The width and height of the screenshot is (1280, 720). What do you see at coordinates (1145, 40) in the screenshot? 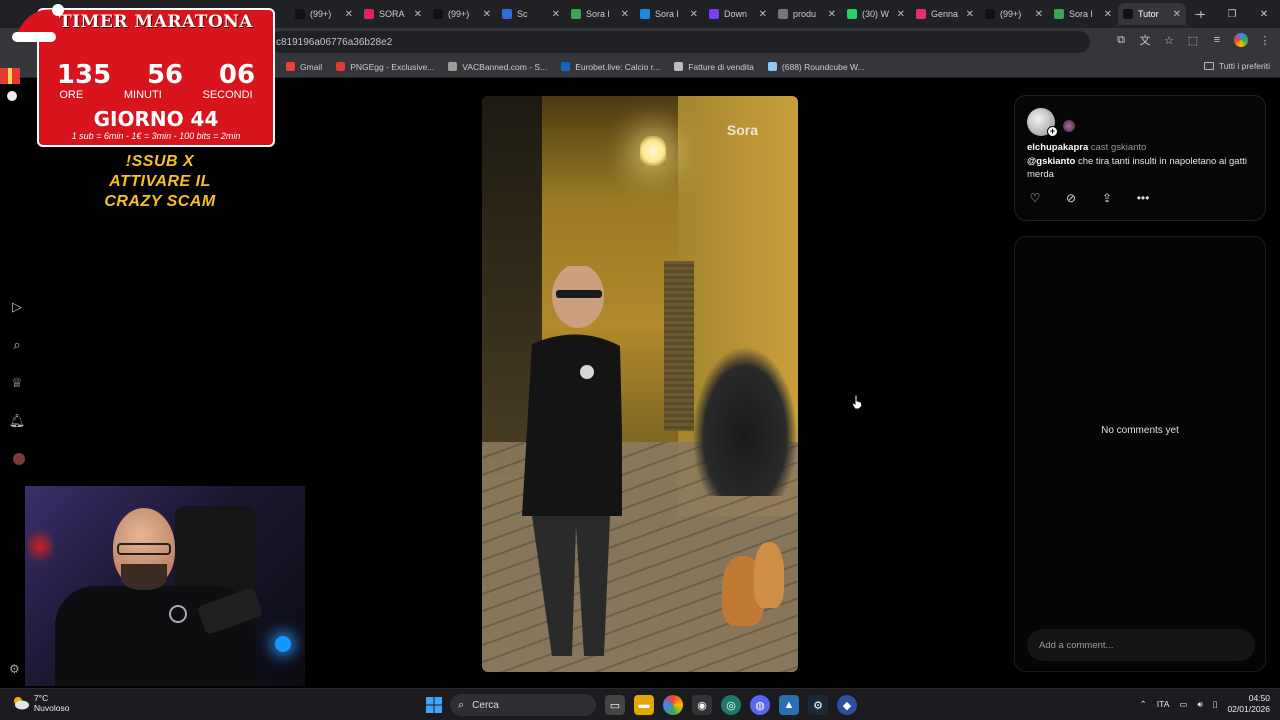
I see `translate-icon: 文` at bounding box center [1145, 40].